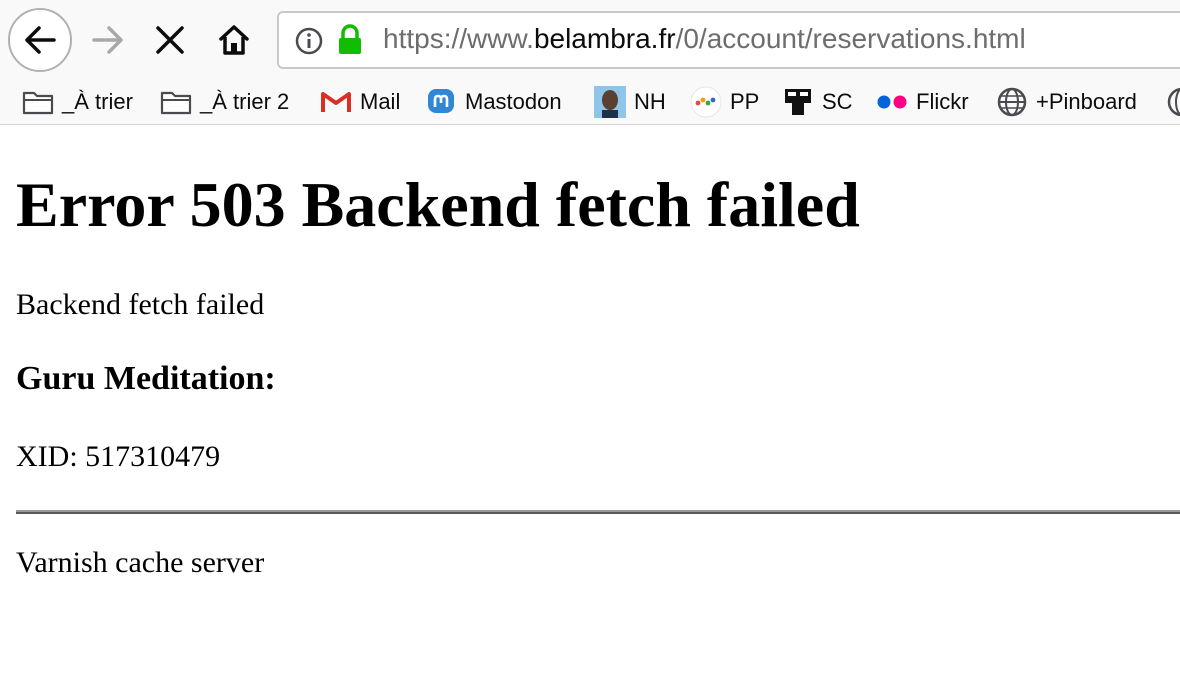  What do you see at coordinates (798, 102) in the screenshot?
I see `sc-icon` at bounding box center [798, 102].